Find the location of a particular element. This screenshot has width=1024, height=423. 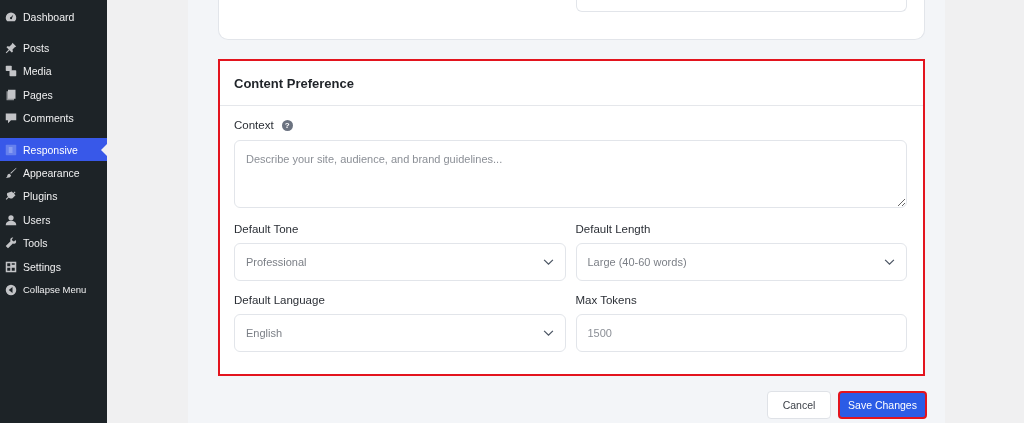

brush-icon is located at coordinates (11, 173).